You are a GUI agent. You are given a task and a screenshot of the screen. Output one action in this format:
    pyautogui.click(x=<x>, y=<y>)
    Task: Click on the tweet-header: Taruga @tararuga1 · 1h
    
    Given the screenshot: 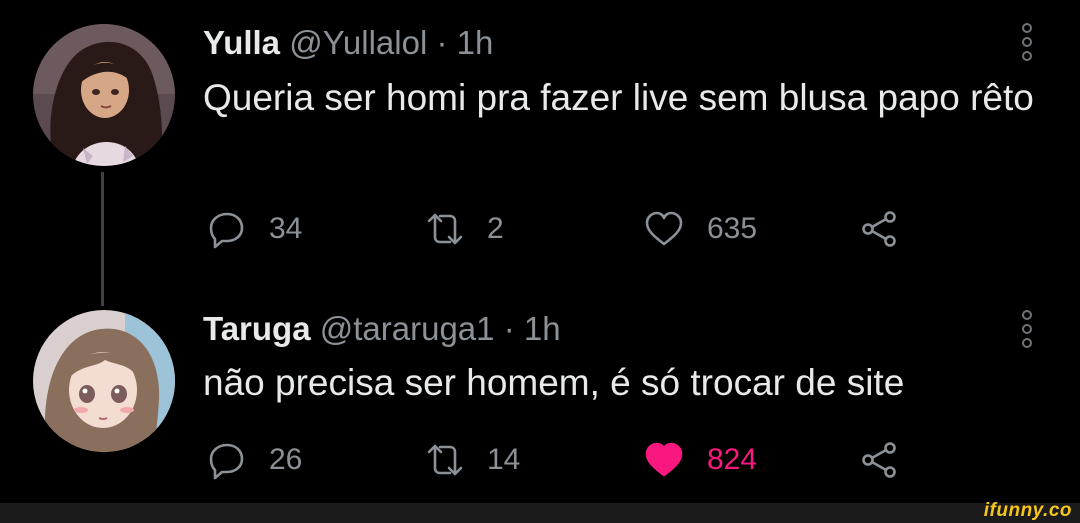 What is the action you would take?
    pyautogui.click(x=382, y=329)
    